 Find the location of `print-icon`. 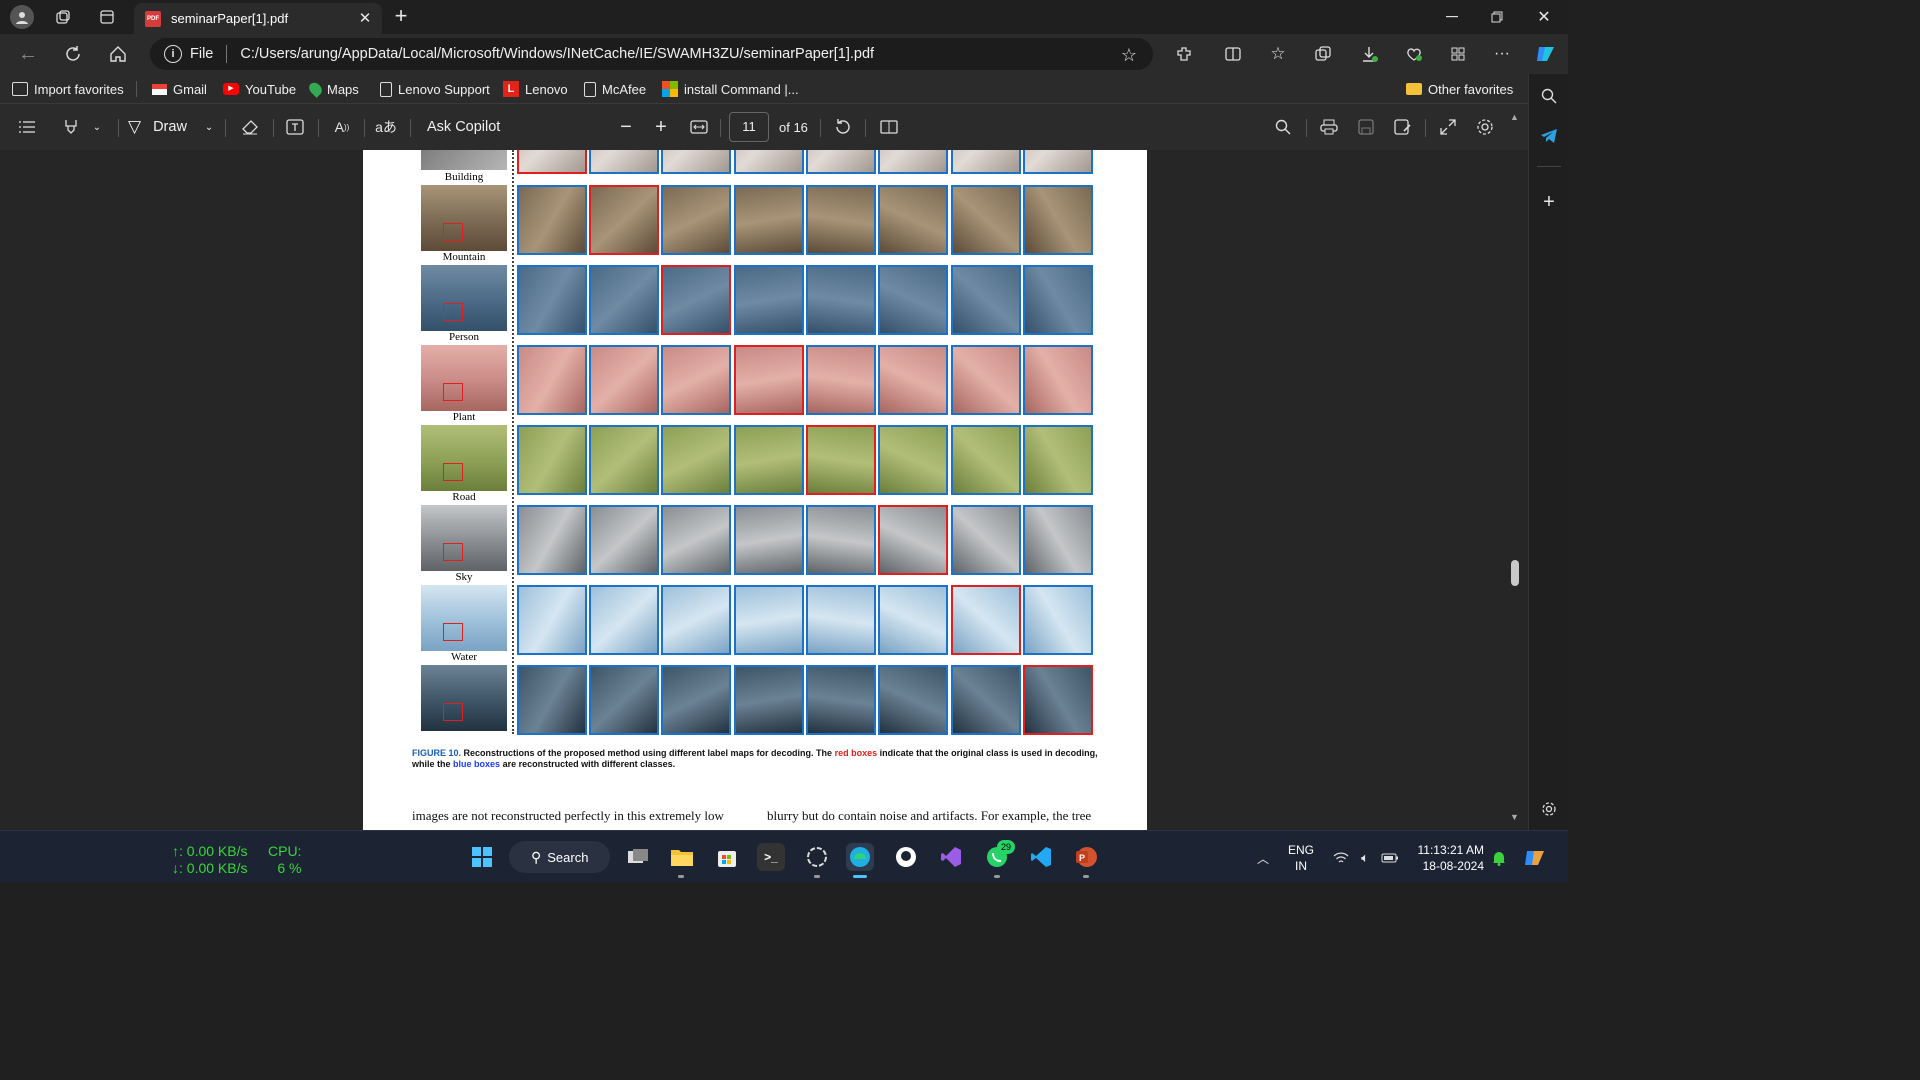

print-icon is located at coordinates (1329, 127).